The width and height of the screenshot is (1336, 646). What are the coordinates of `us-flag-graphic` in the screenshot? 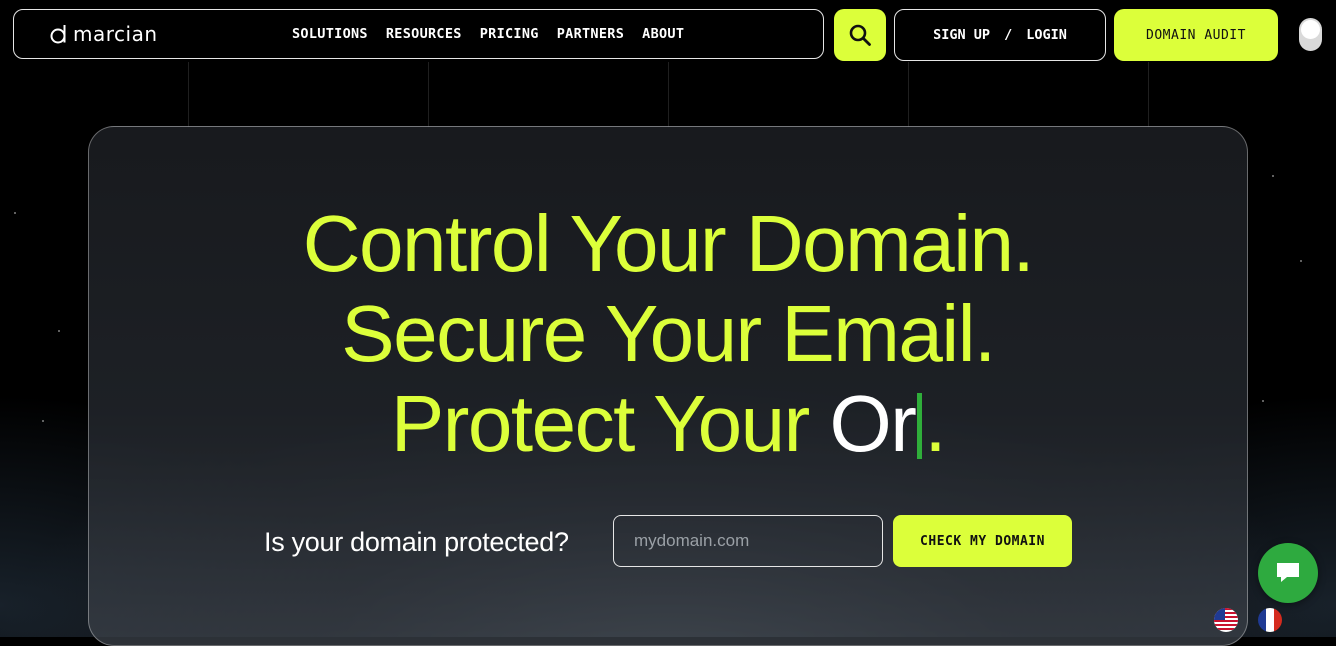 It's located at (1226, 620).